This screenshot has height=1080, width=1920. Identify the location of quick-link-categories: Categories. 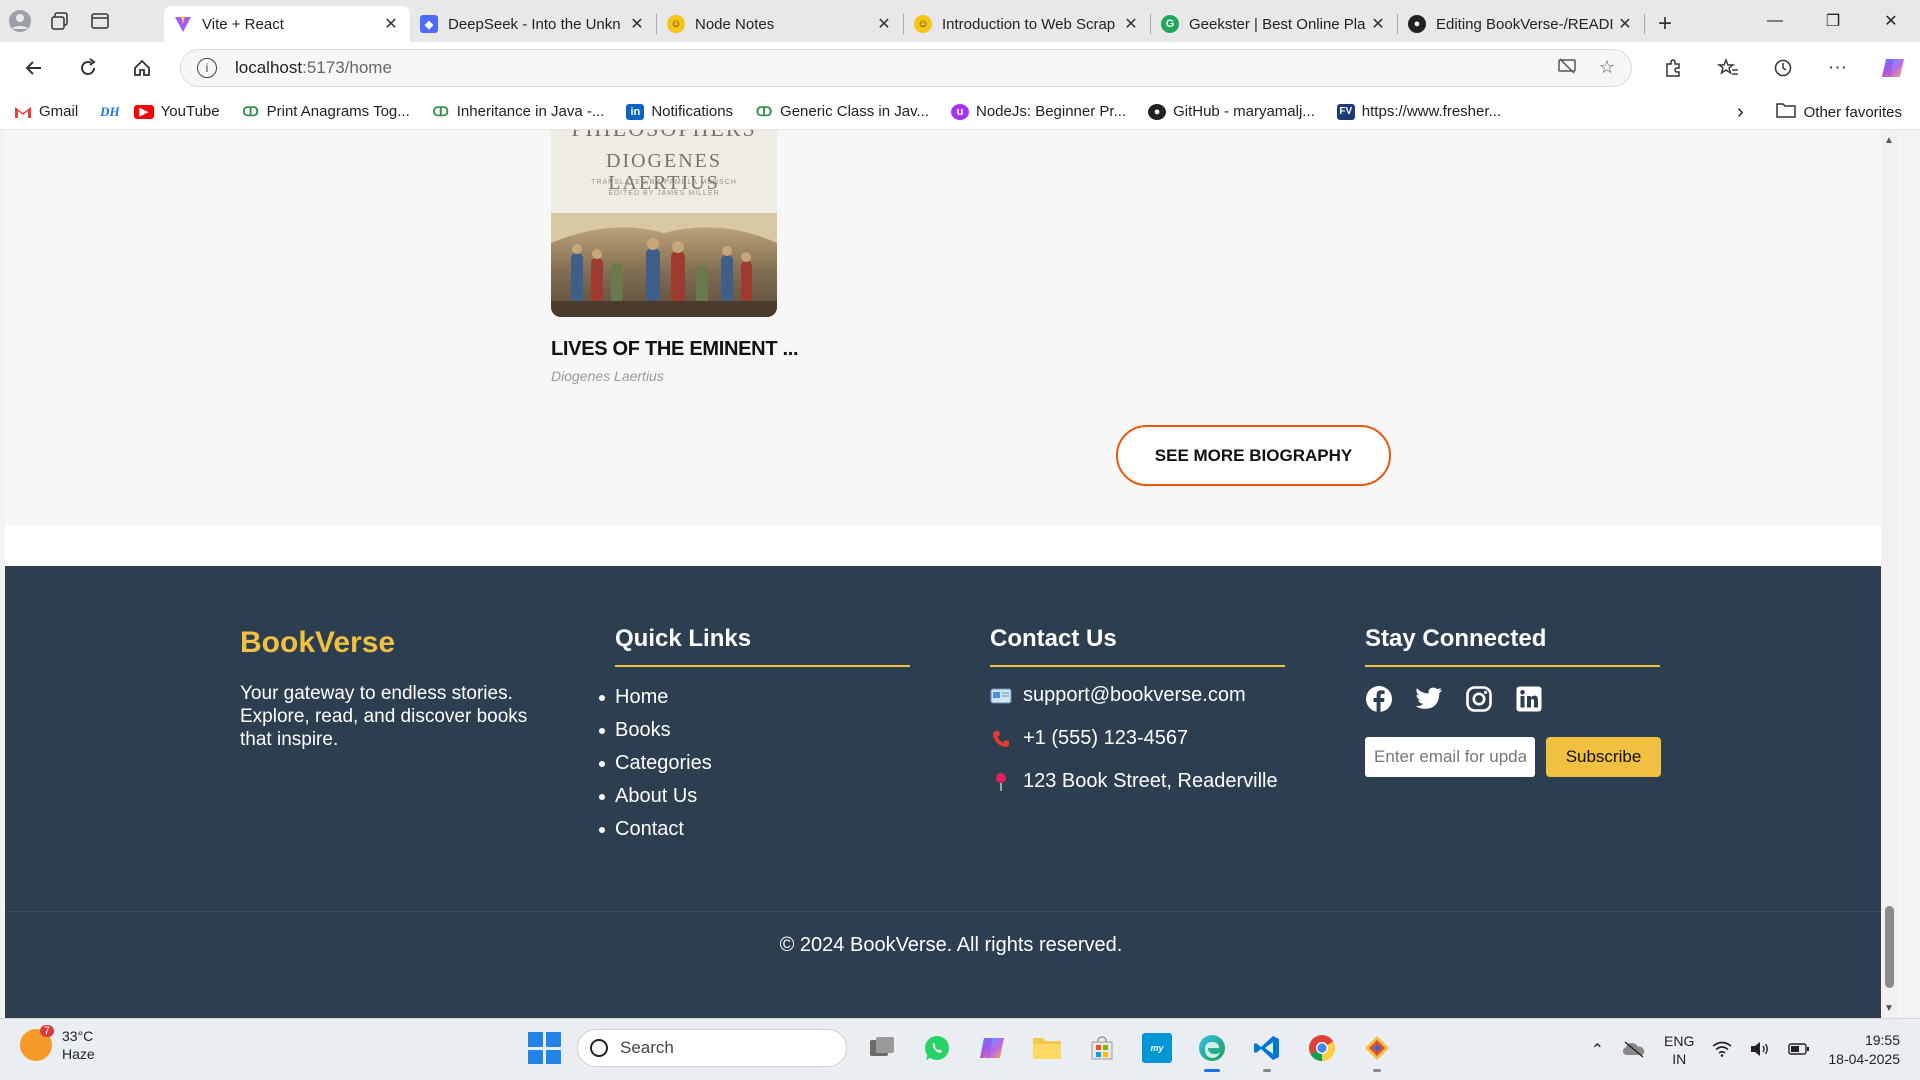
(754, 763).